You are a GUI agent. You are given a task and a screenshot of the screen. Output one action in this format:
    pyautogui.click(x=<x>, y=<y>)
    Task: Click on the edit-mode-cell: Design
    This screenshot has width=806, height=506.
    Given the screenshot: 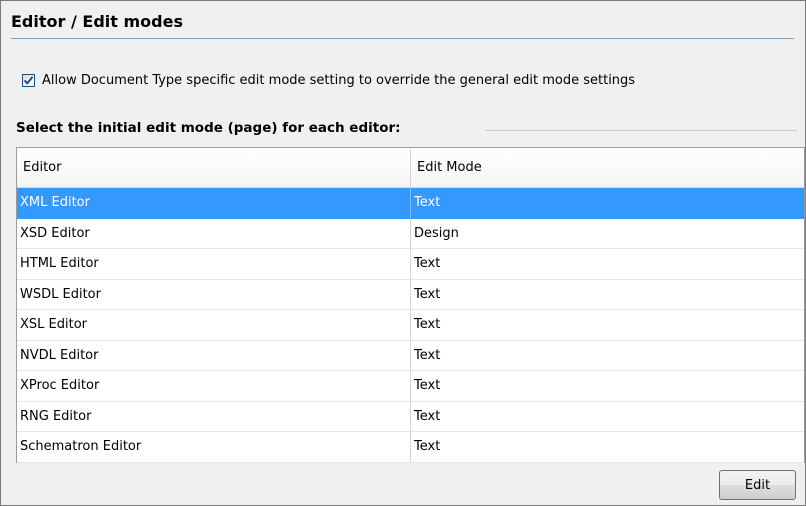 What is the action you would take?
    pyautogui.click(x=607, y=234)
    